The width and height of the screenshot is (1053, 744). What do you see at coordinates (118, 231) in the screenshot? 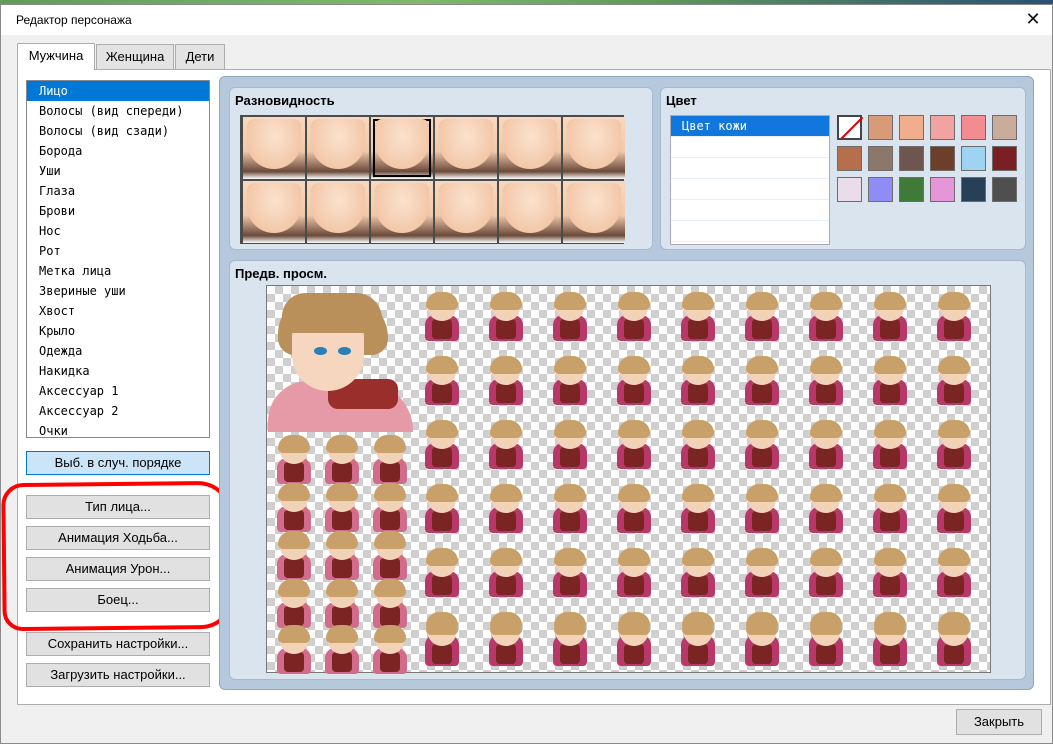
I see `list-item: Нос` at bounding box center [118, 231].